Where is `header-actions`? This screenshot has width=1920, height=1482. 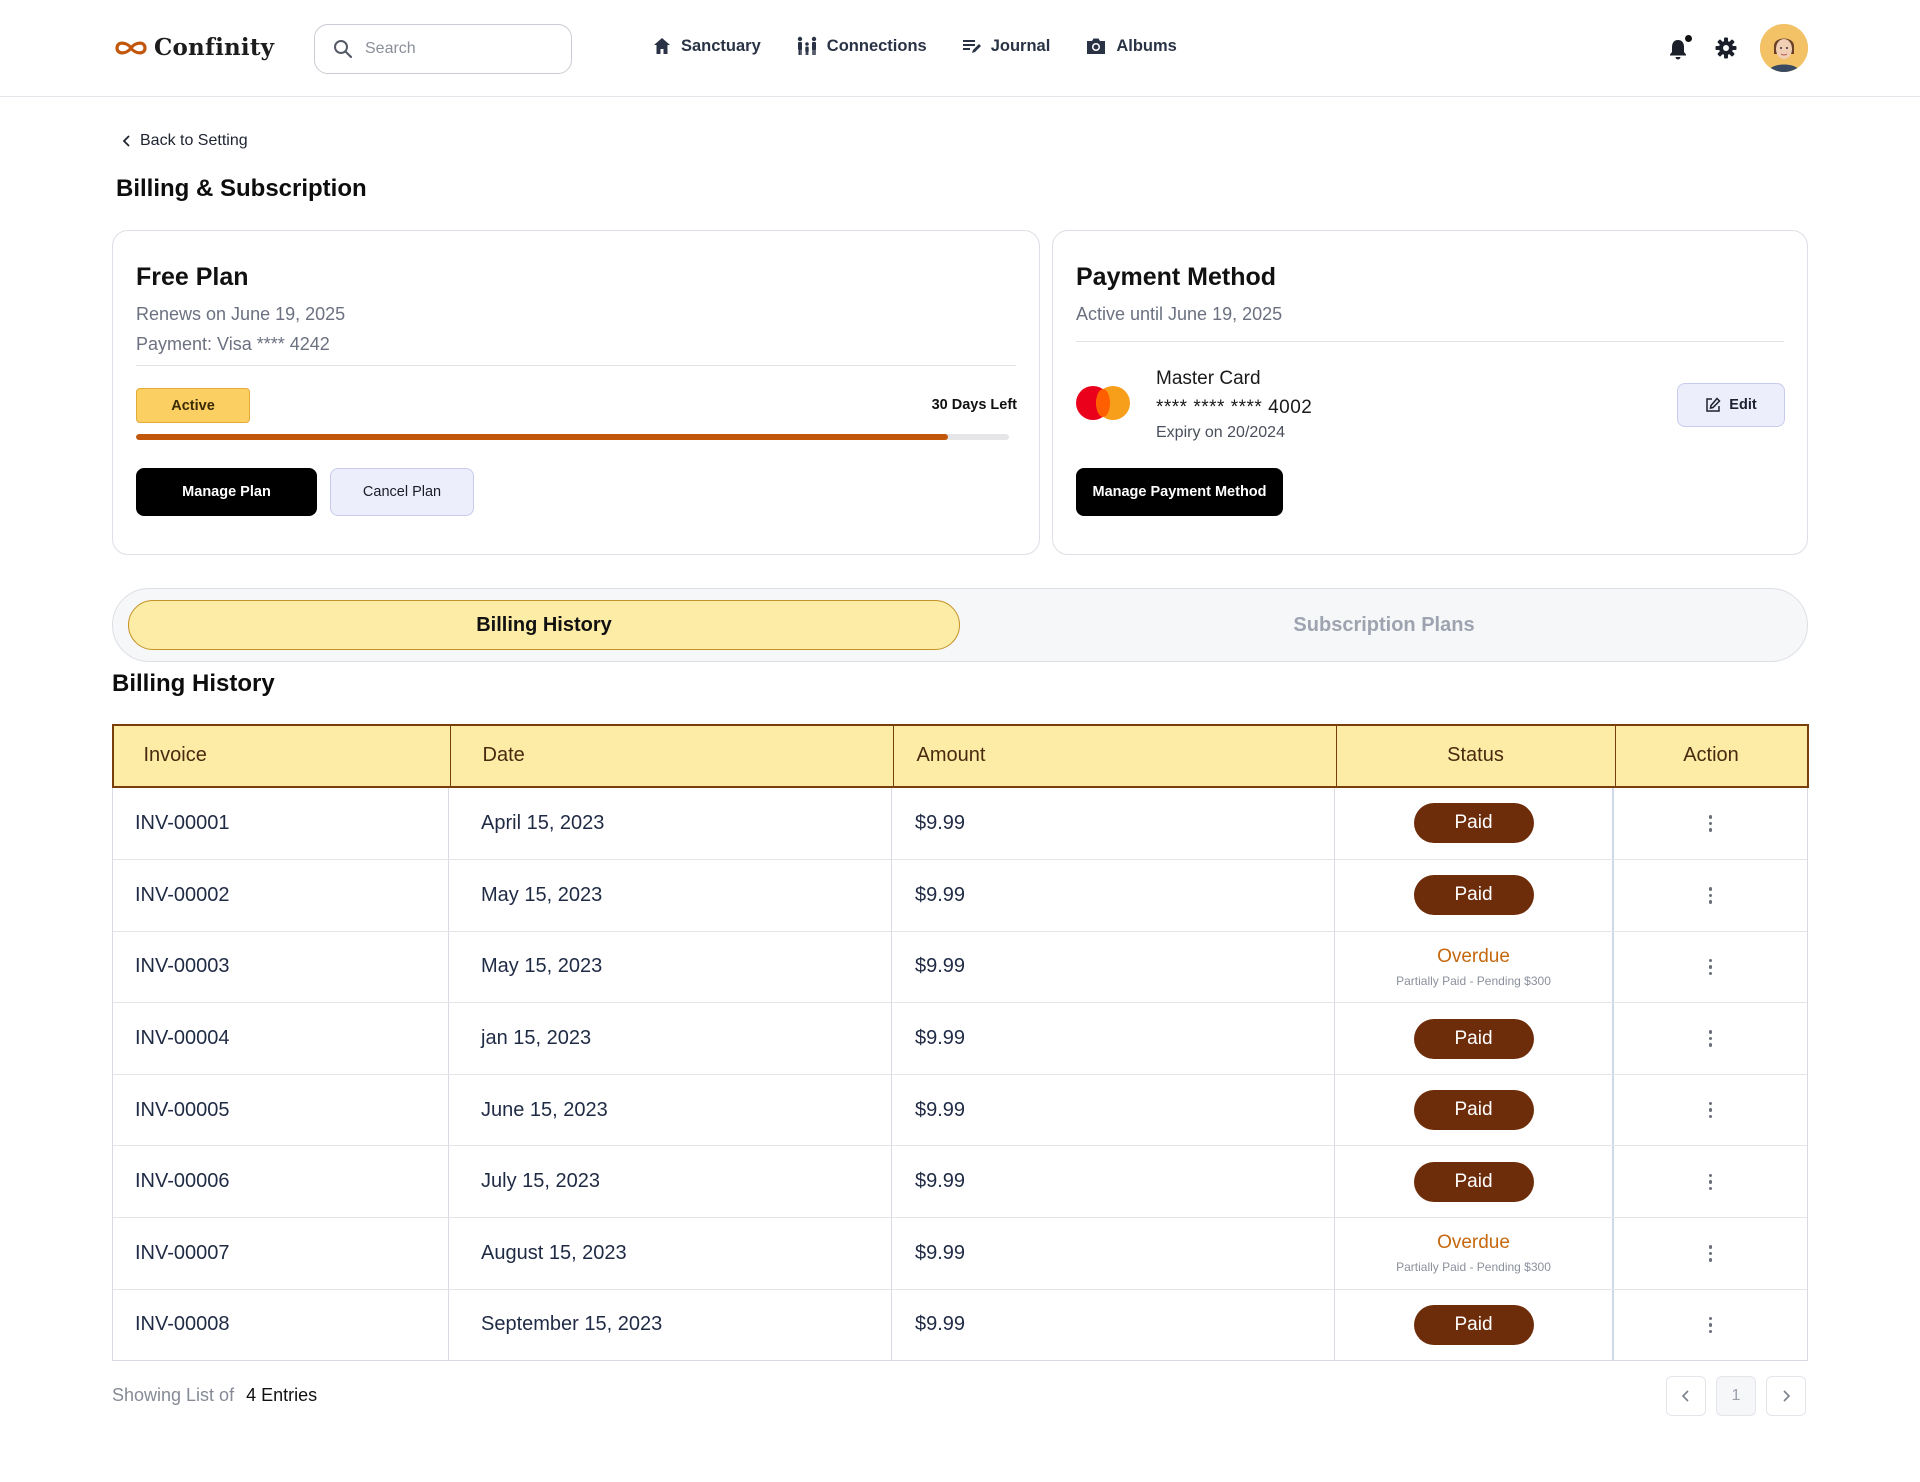
header-actions is located at coordinates (1737, 48).